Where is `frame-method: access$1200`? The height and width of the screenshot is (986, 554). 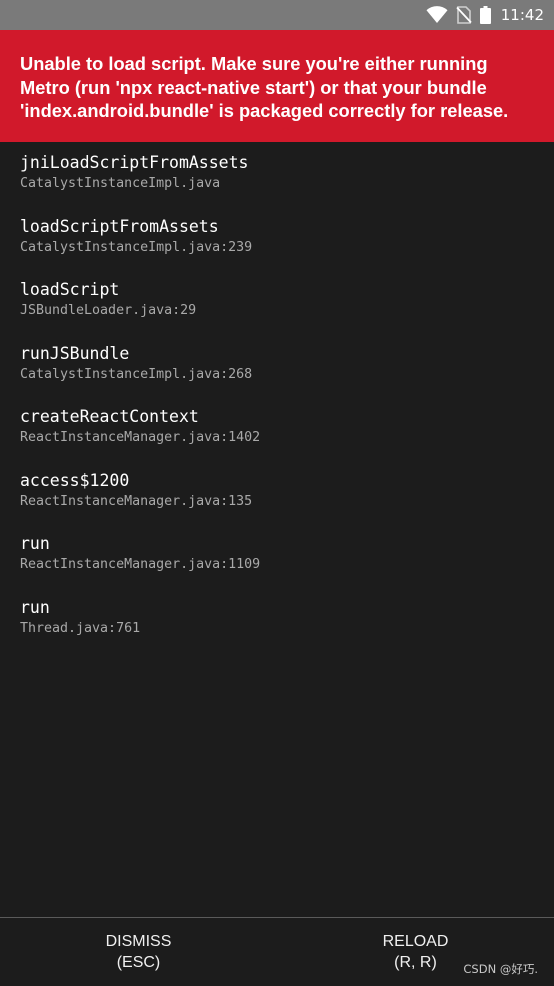 frame-method: access$1200 is located at coordinates (75, 480).